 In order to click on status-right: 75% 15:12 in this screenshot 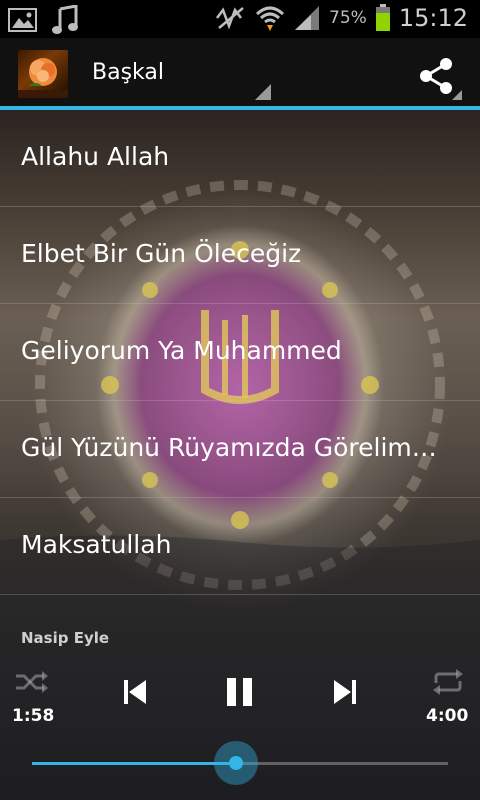, I will do `click(340, 18)`.